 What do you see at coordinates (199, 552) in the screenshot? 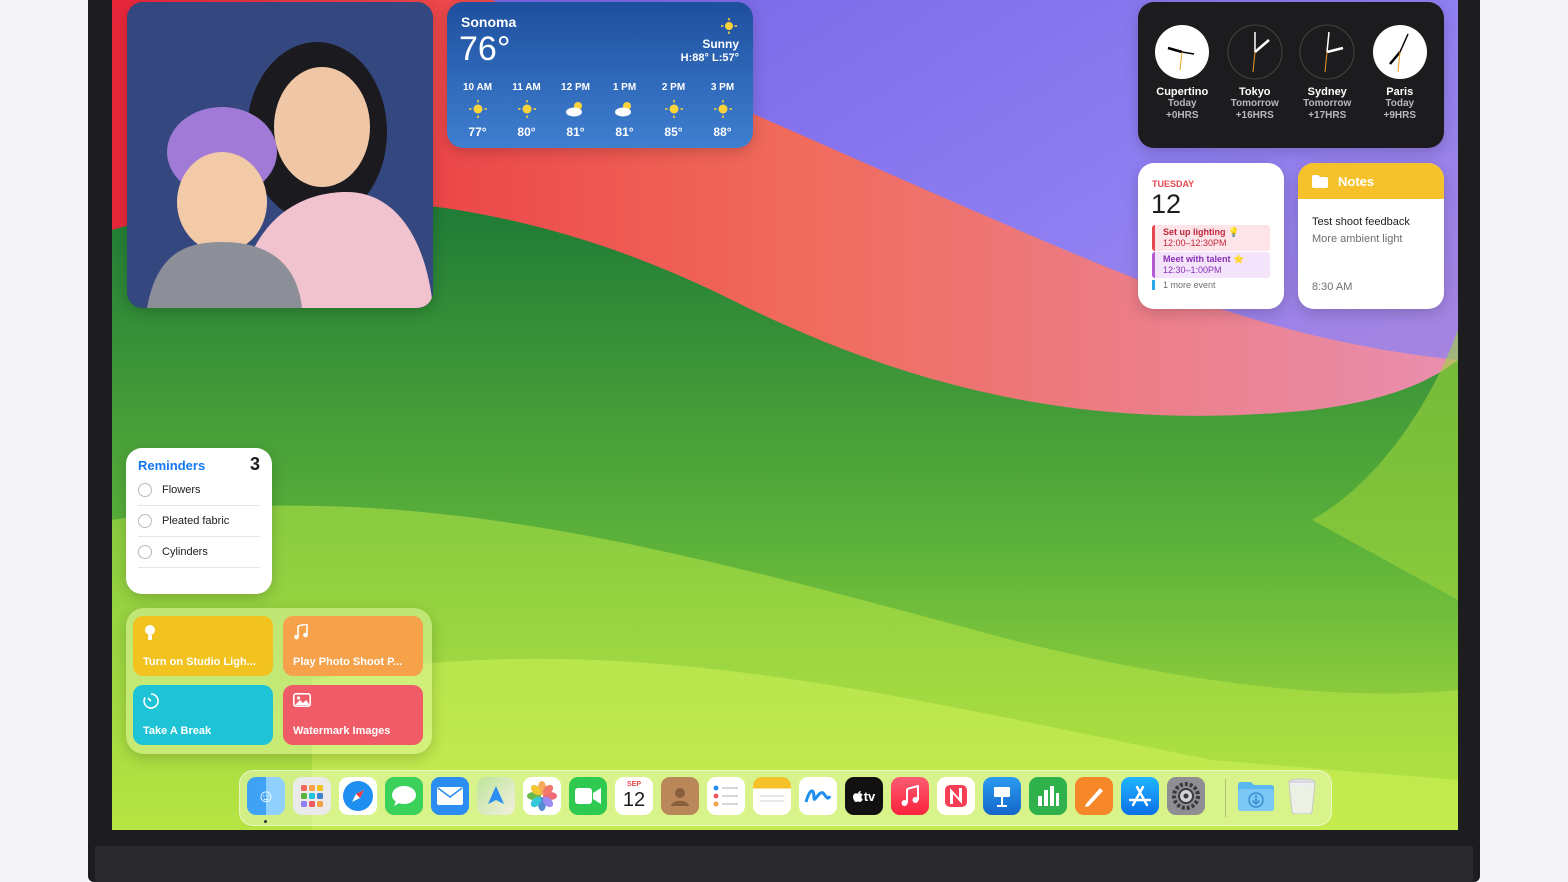
I see `reminder-item: Cylinders` at bounding box center [199, 552].